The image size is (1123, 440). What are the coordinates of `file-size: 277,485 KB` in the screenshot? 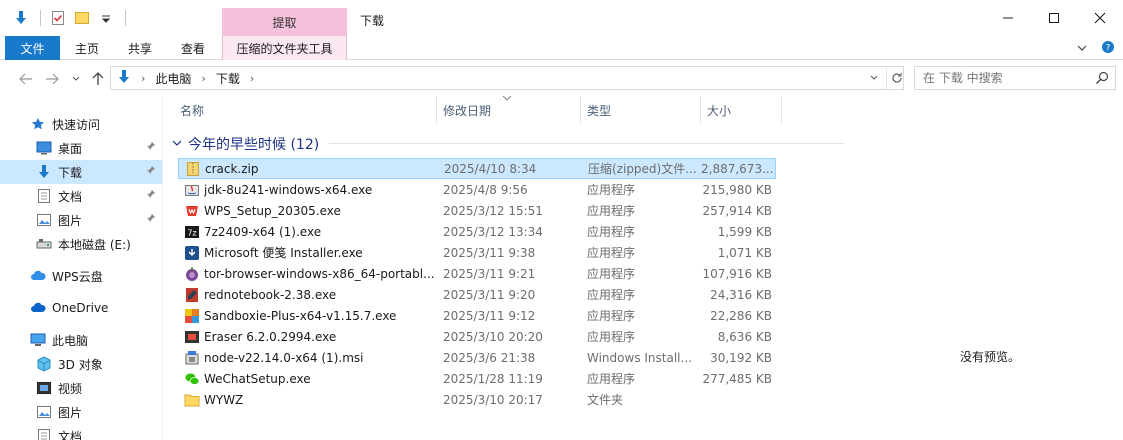 It's located at (737, 378).